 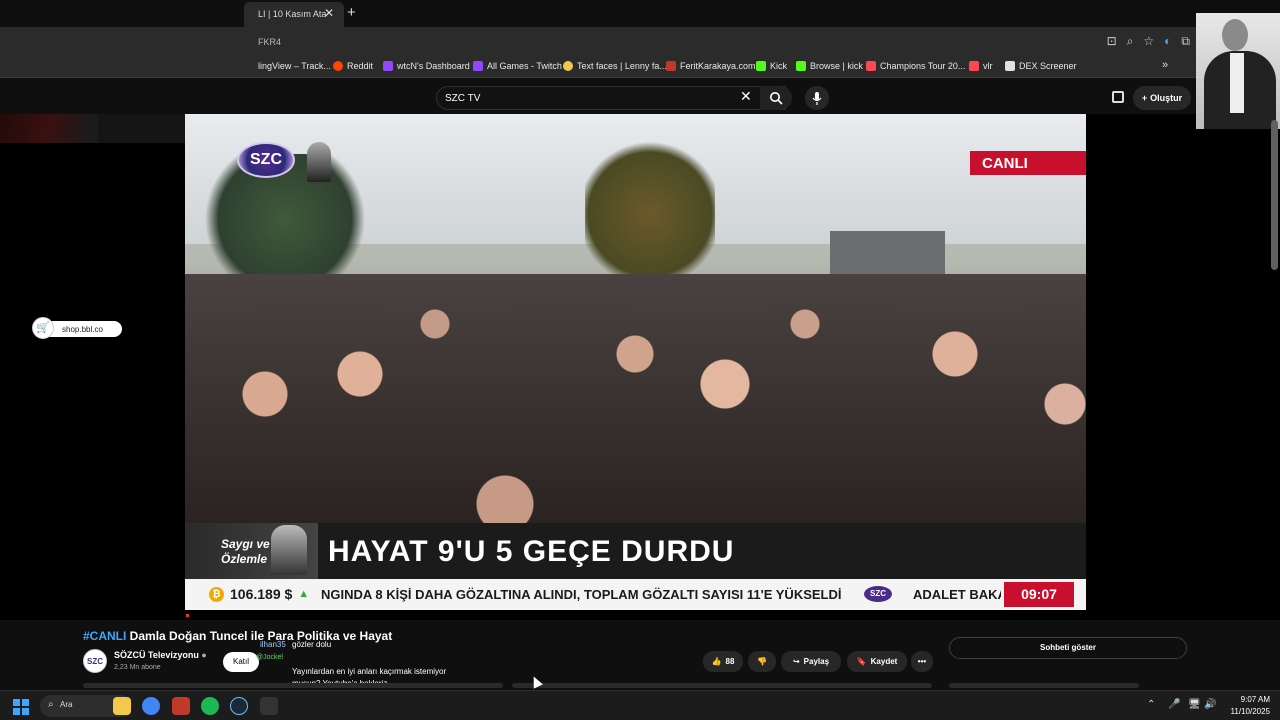 I want to click on microphone-icon, so click(x=817, y=98).